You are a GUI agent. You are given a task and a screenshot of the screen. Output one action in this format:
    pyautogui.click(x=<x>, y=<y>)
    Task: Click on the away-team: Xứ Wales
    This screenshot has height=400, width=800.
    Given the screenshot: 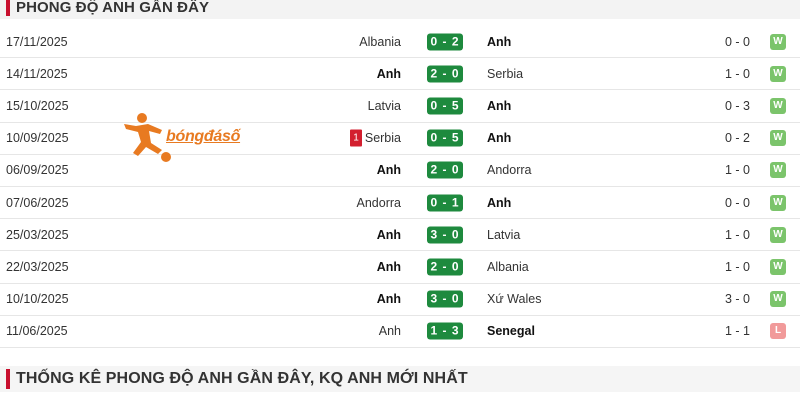 What is the action you would take?
    pyautogui.click(x=514, y=299)
    